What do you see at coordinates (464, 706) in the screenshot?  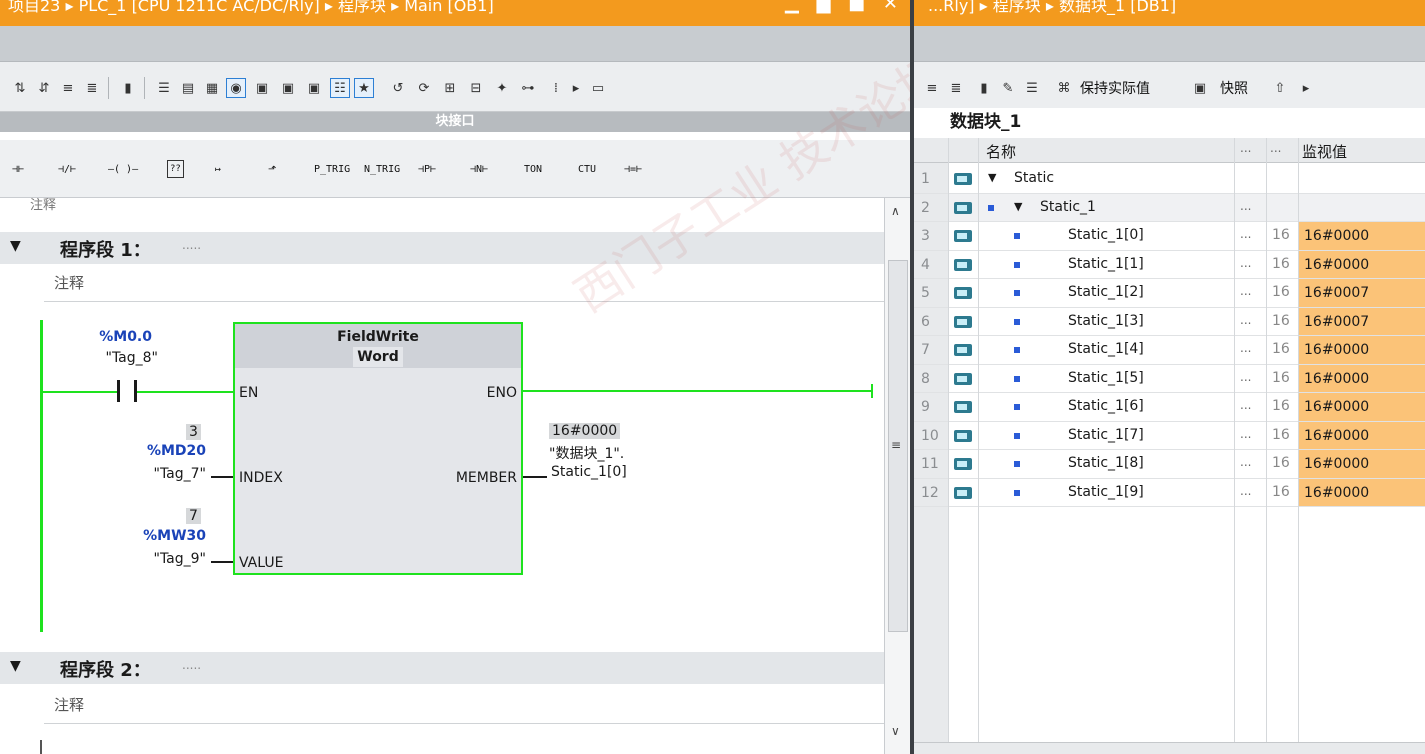 I see `network-2-comment: 注释` at bounding box center [464, 706].